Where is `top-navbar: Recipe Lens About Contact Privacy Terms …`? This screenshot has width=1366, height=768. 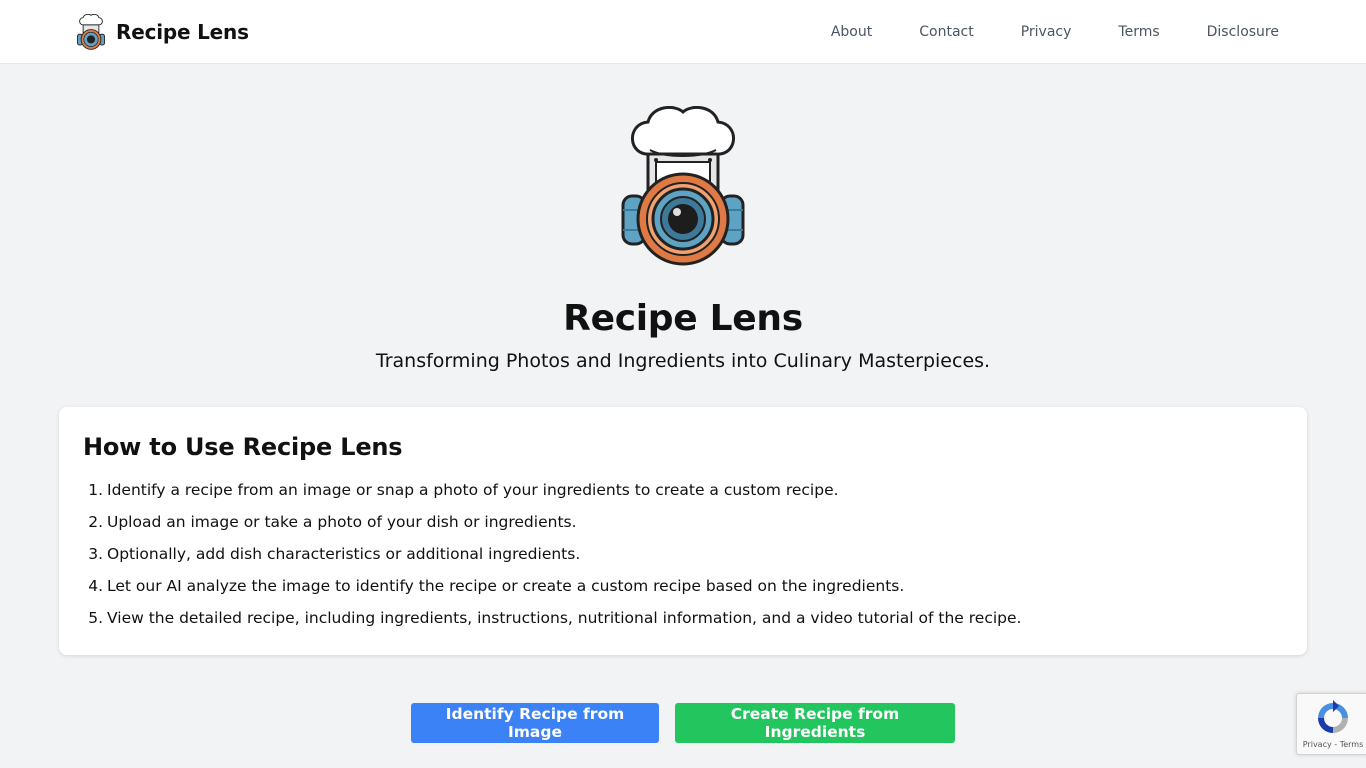 top-navbar: Recipe Lens About Contact Privacy Terms … is located at coordinates (683, 32).